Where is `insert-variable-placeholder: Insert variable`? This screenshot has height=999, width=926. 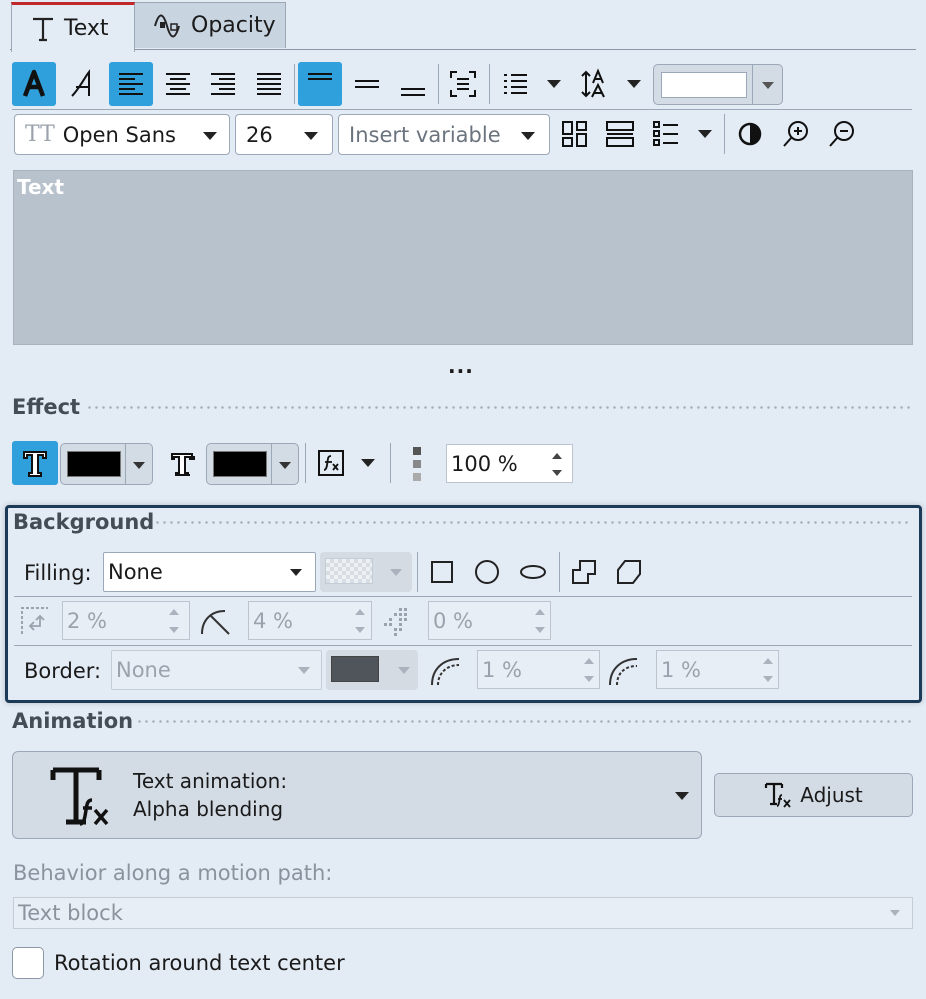 insert-variable-placeholder: Insert variable is located at coordinates (425, 134).